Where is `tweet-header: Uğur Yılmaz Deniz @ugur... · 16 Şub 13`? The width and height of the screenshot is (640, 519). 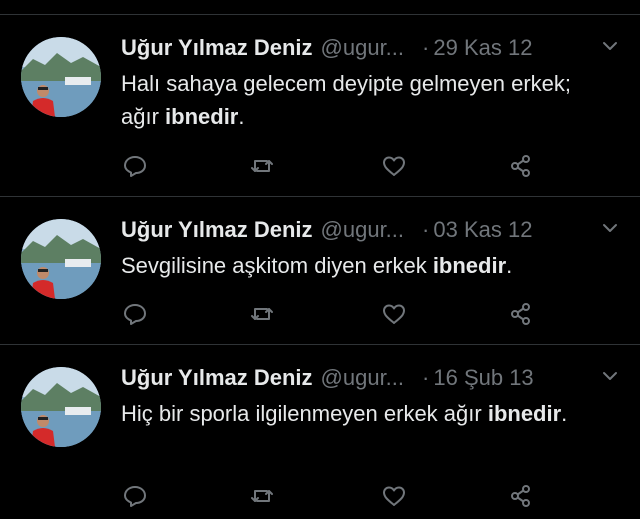
tweet-header: Uğur Yılmaz Deniz @ugur... · 16 Şub 13 is located at coordinates (371, 378).